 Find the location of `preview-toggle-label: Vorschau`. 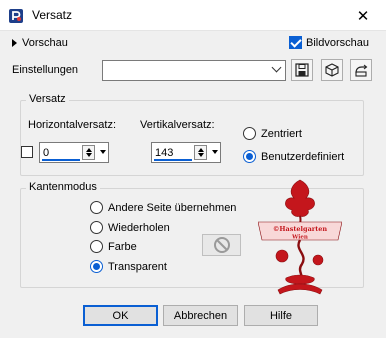

preview-toggle-label: Vorschau is located at coordinates (45, 43).